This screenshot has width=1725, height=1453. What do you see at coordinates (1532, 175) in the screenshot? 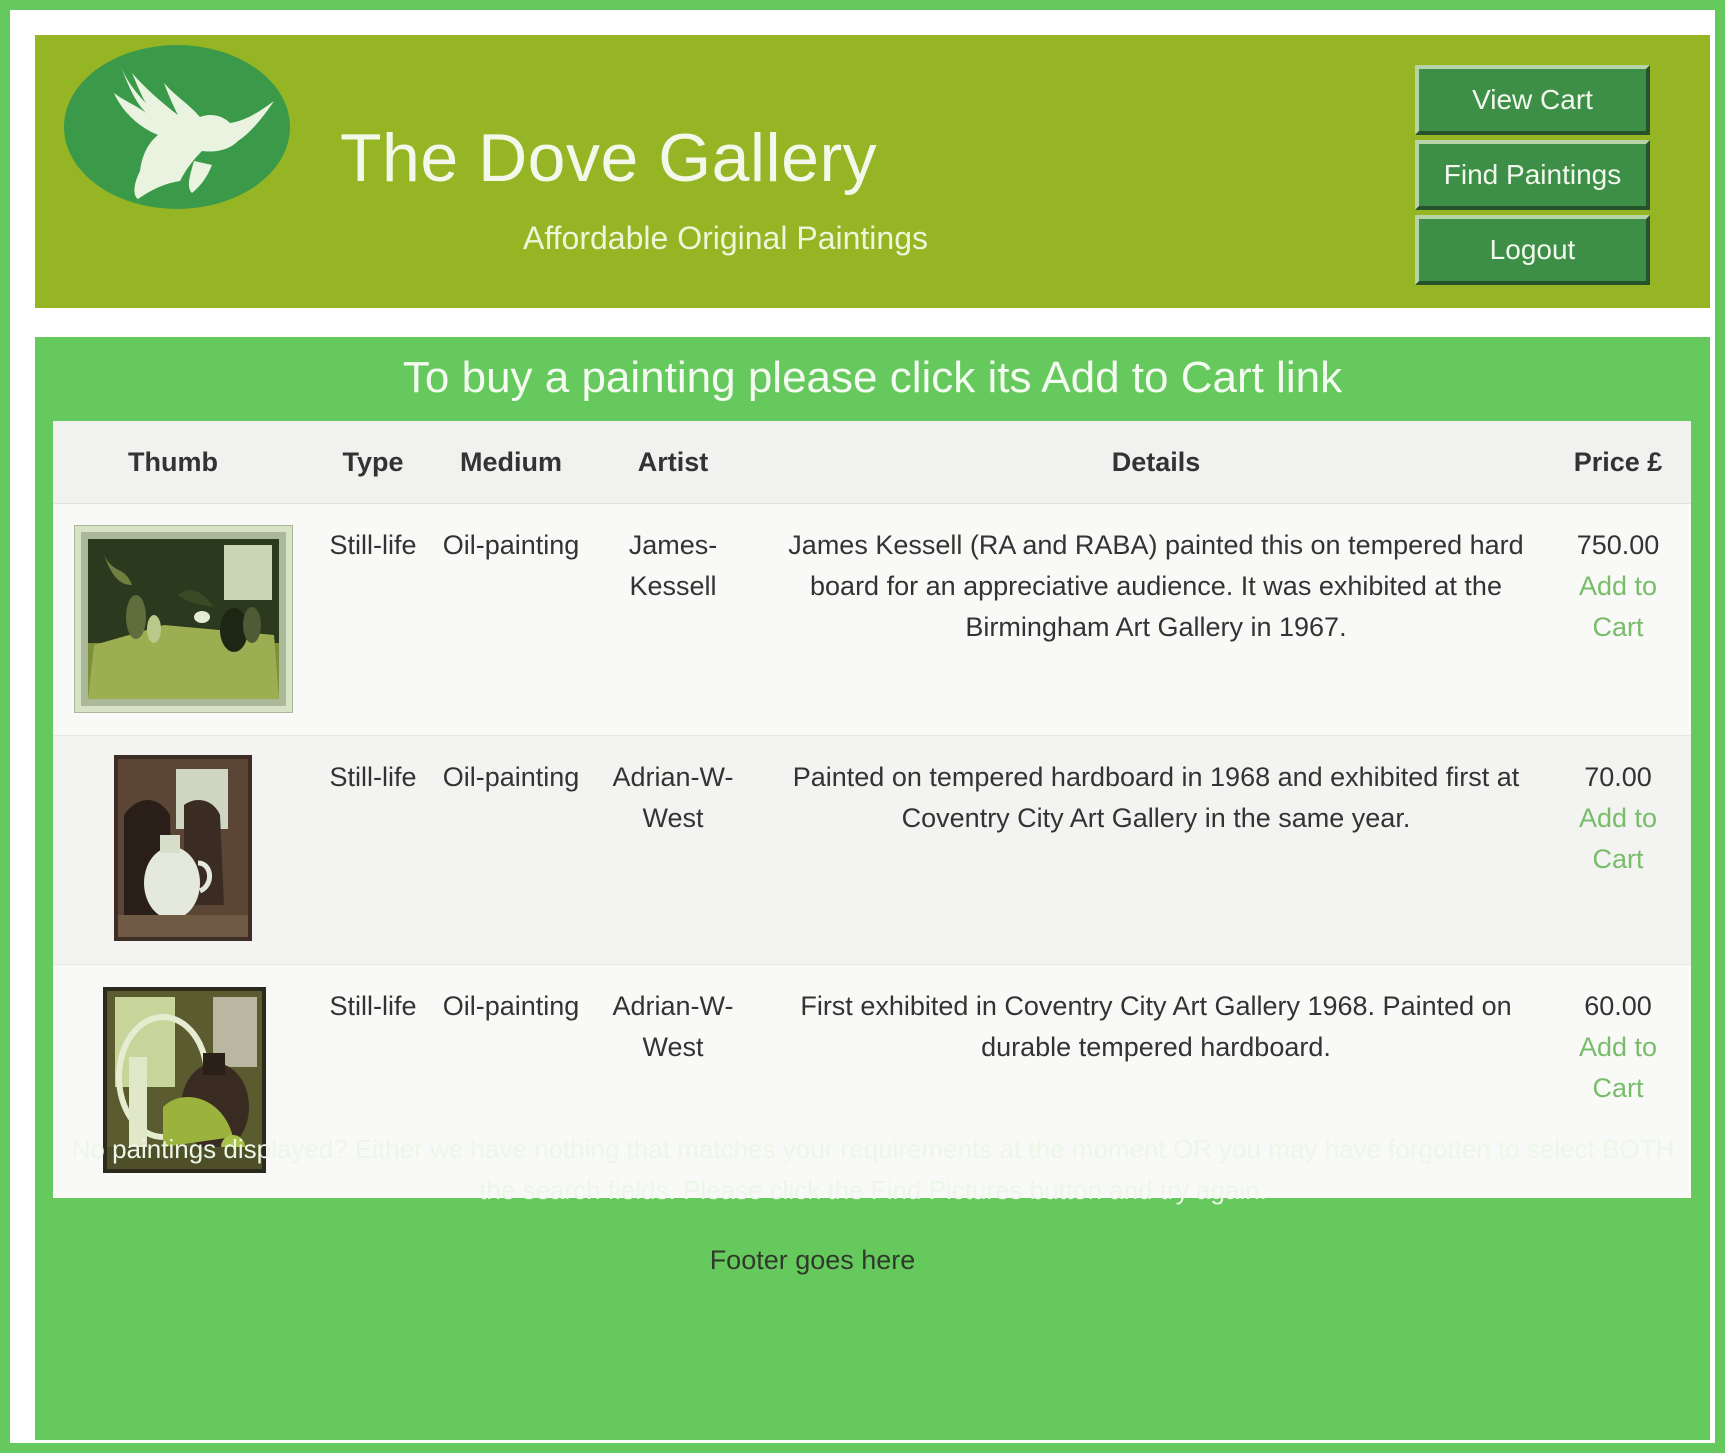
I see `find-paintings-button: Find Paintings` at bounding box center [1532, 175].